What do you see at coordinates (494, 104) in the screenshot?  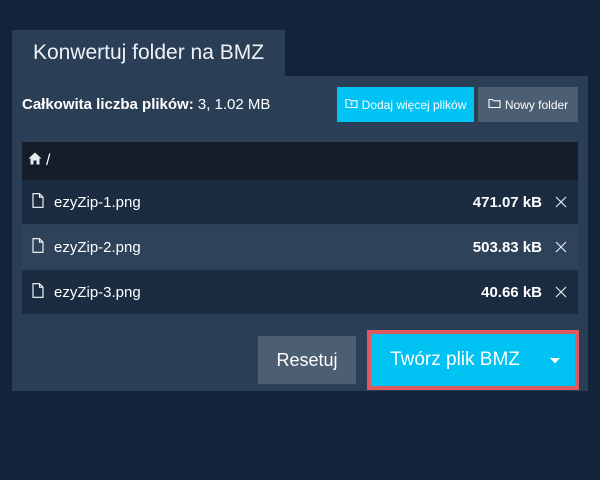 I see `folder-icon` at bounding box center [494, 104].